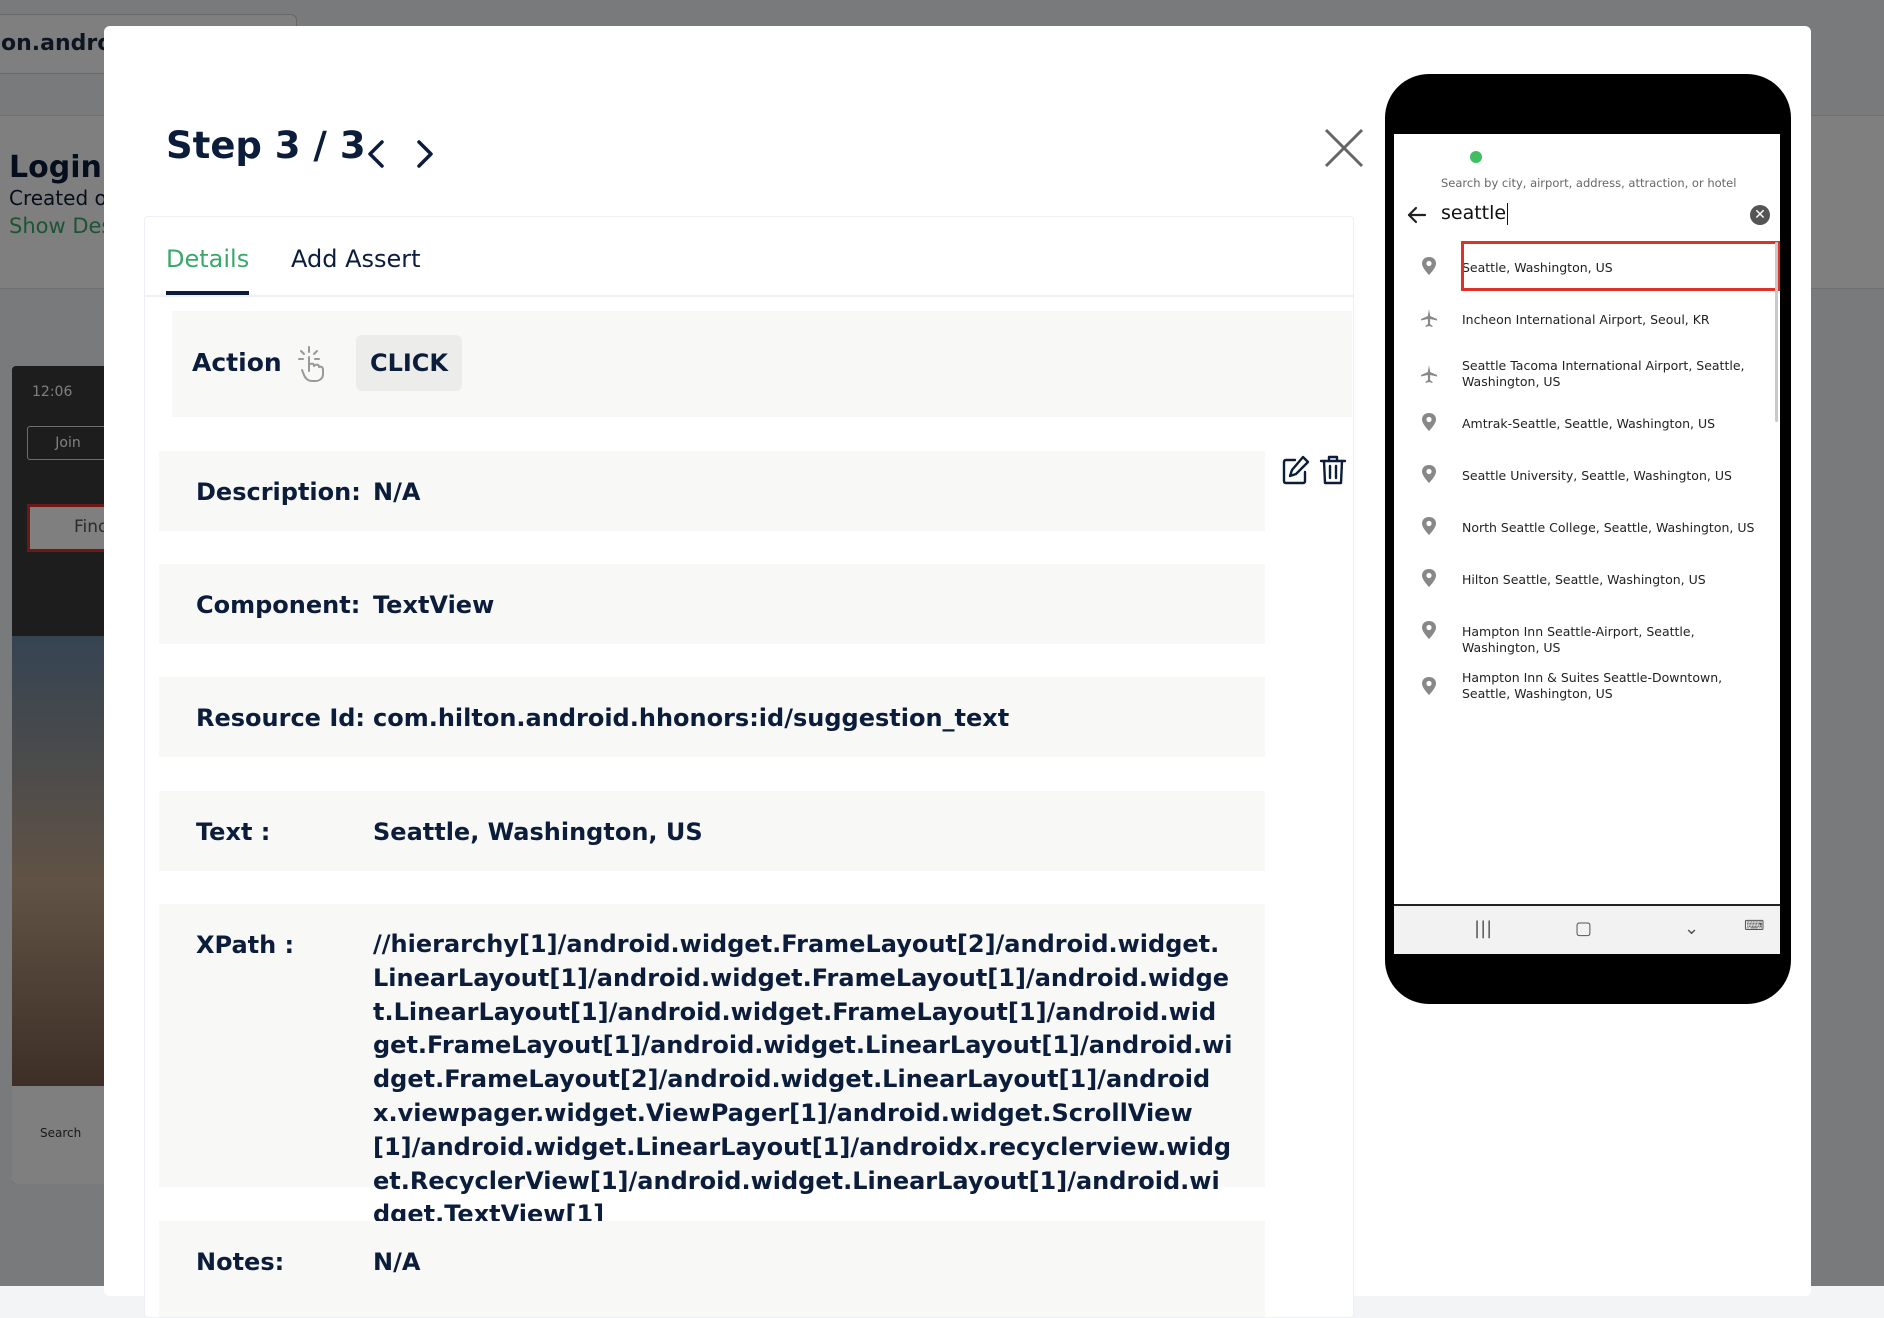  Describe the element at coordinates (1776, 332) in the screenshot. I see `list-scrollbar` at that location.